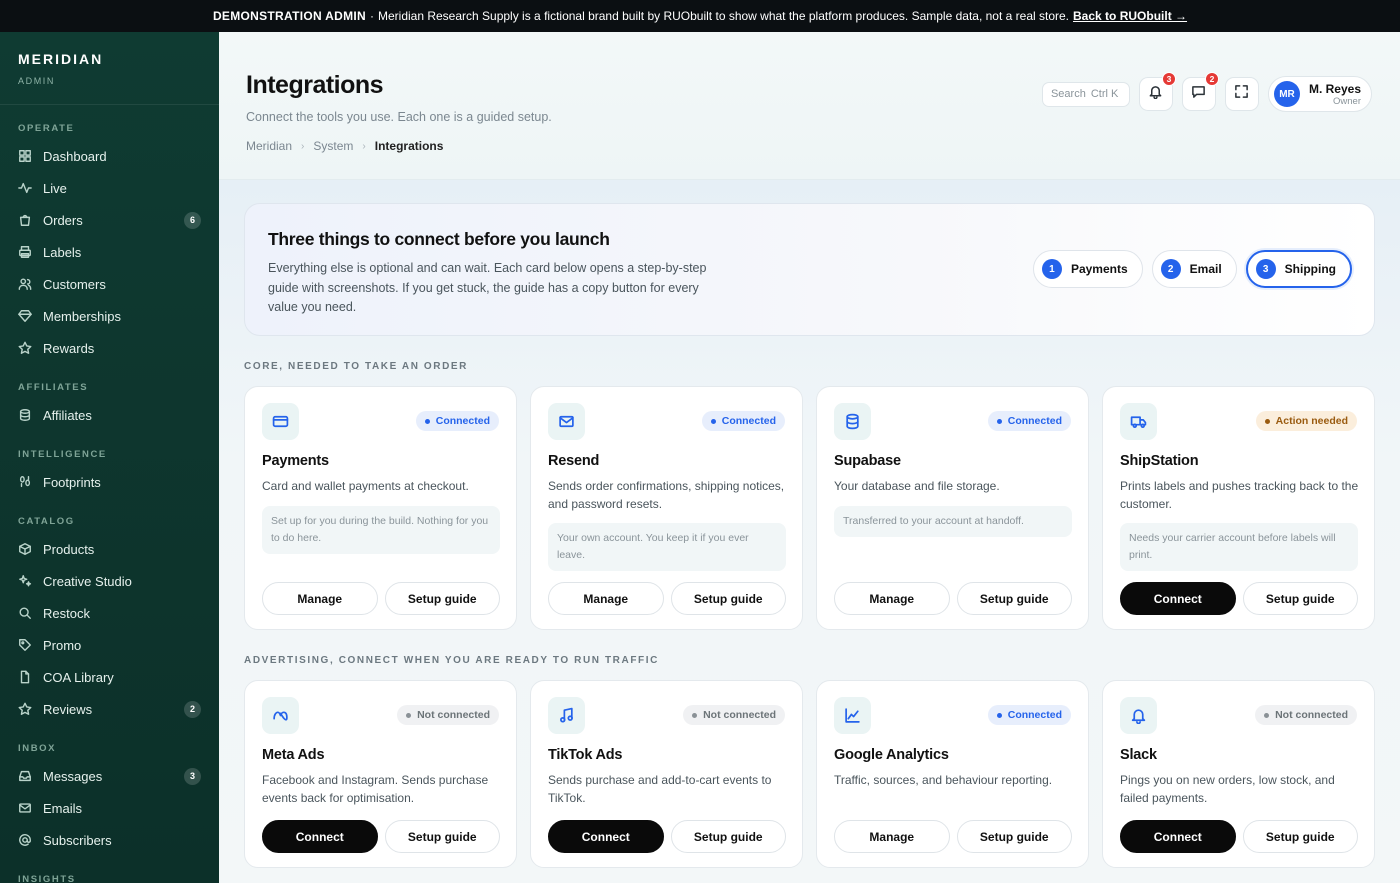 Image resolution: width=1400 pixels, height=883 pixels. Describe the element at coordinates (25, 776) in the screenshot. I see `inbox-icon` at that location.